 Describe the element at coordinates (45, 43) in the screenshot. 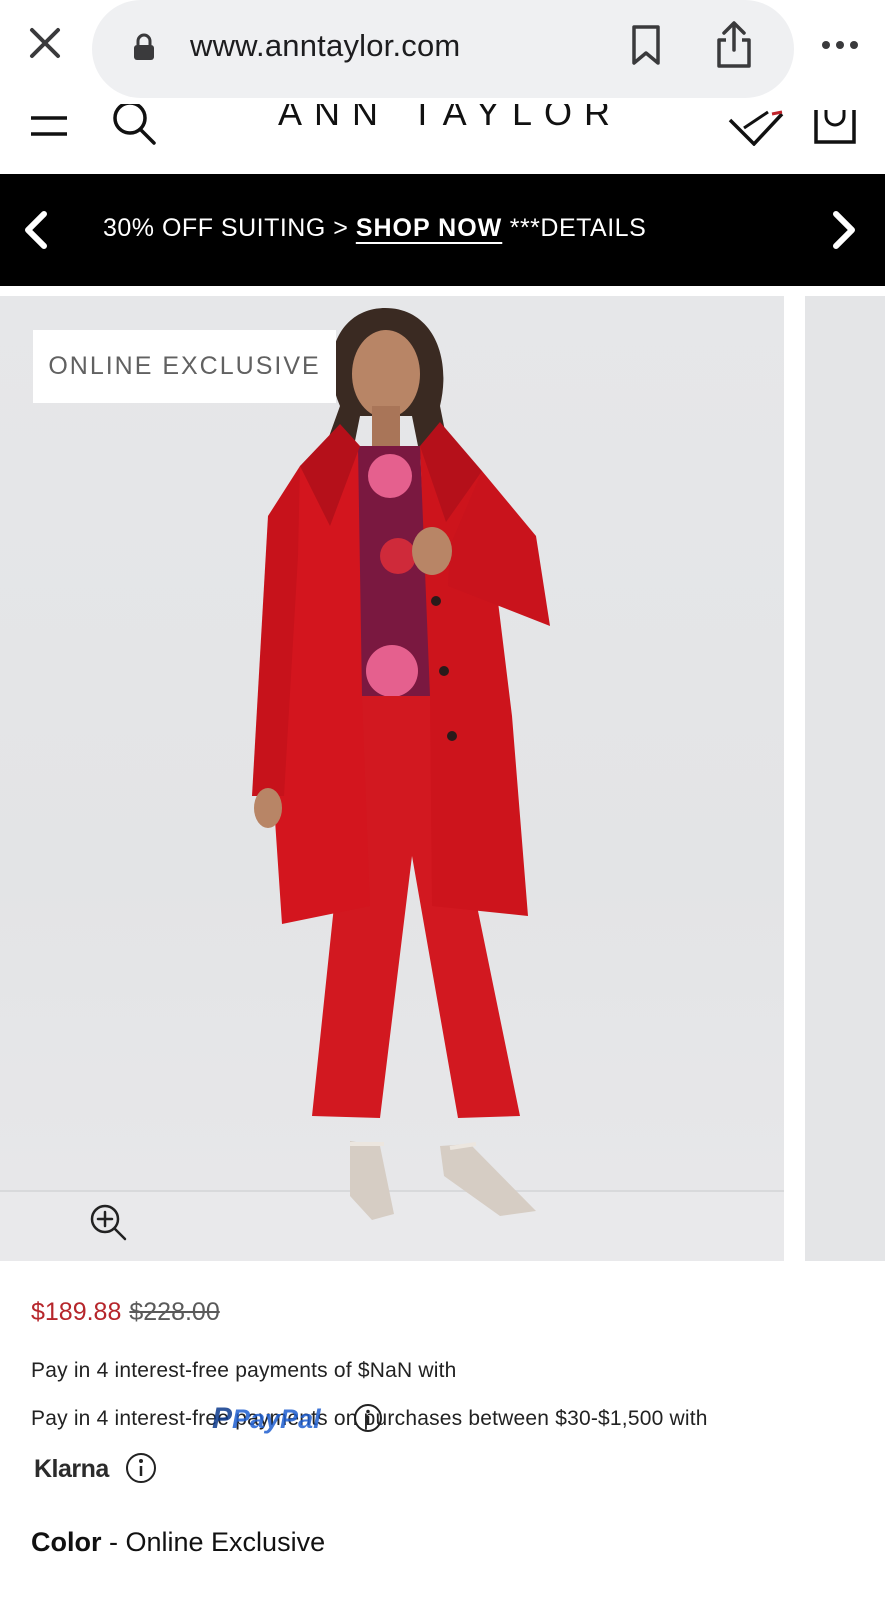

I see `close-icon` at that location.